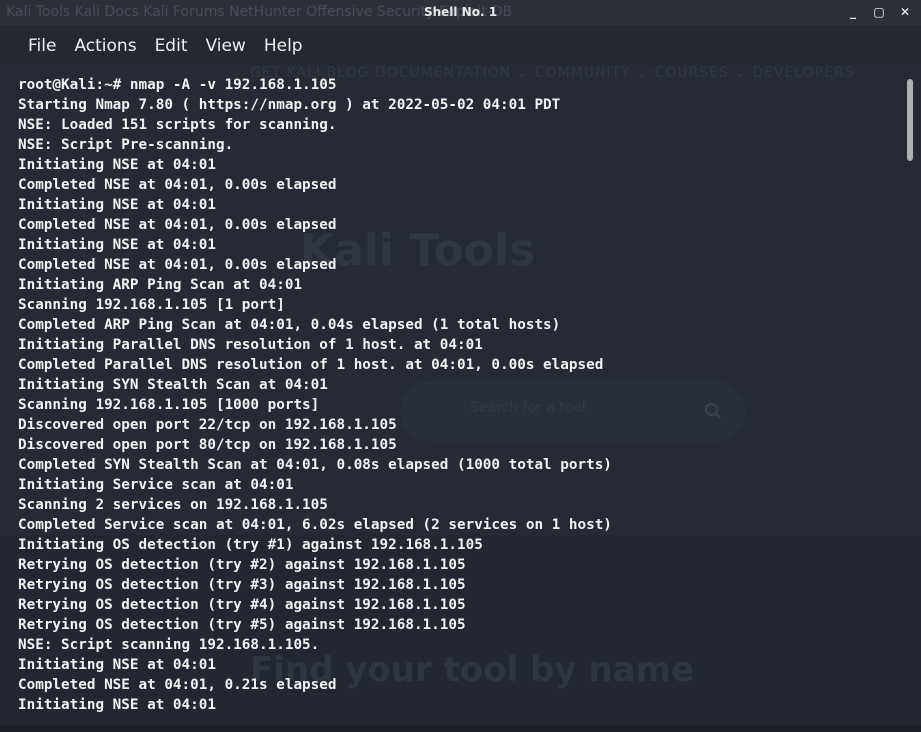 The height and width of the screenshot is (732, 921). Describe the element at coordinates (42, 46) in the screenshot. I see `menu-file: File` at that location.